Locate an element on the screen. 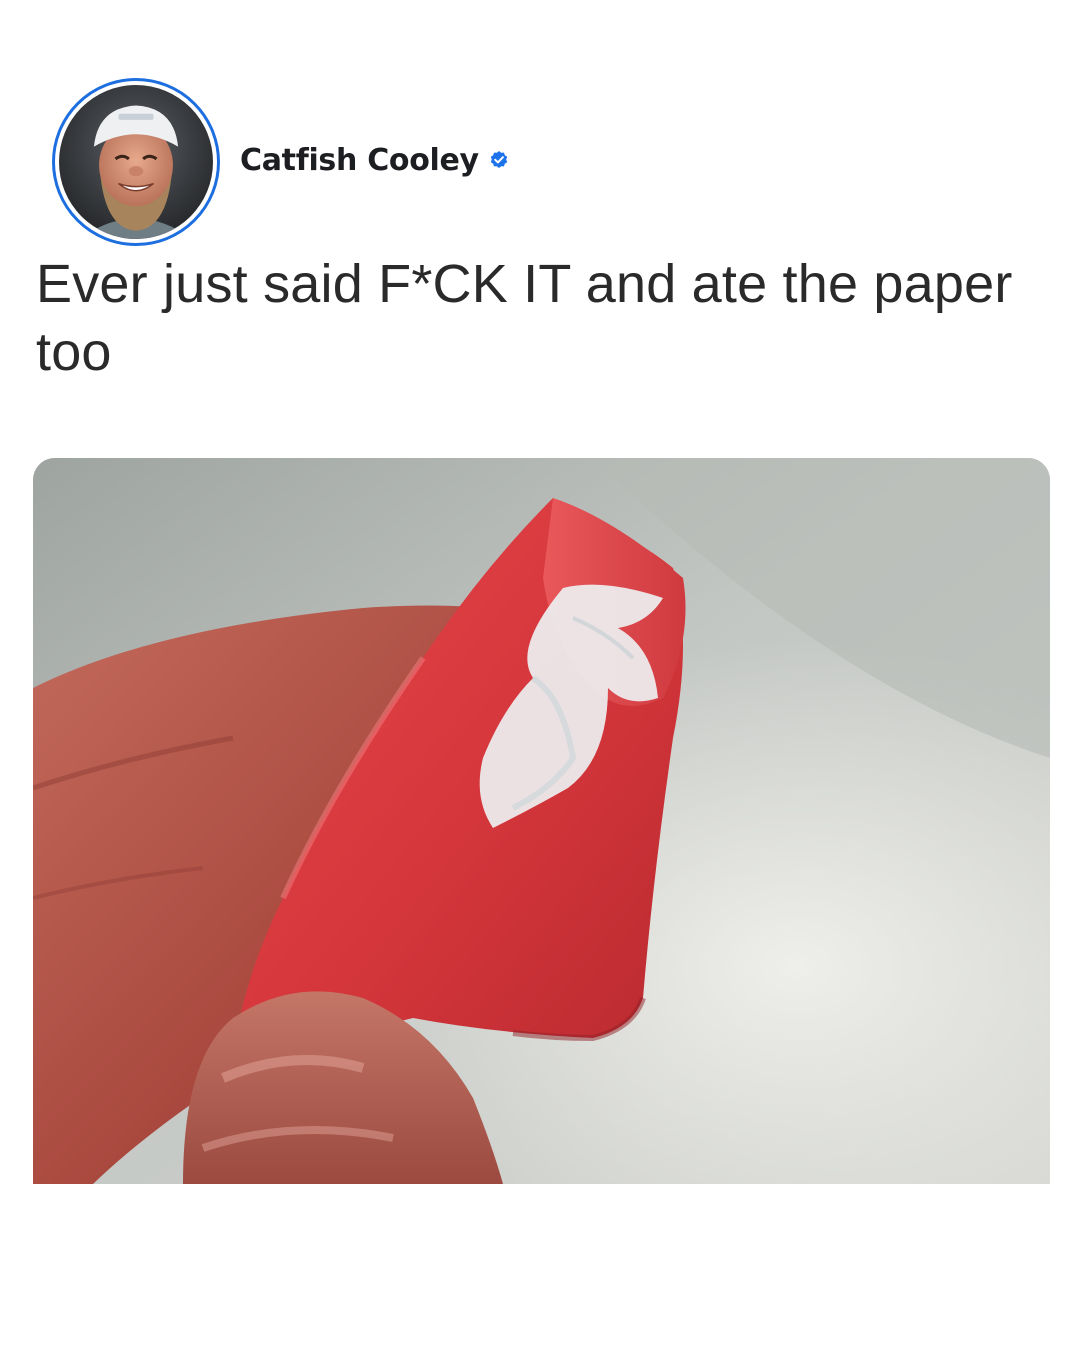  avatar is located at coordinates (136, 162).